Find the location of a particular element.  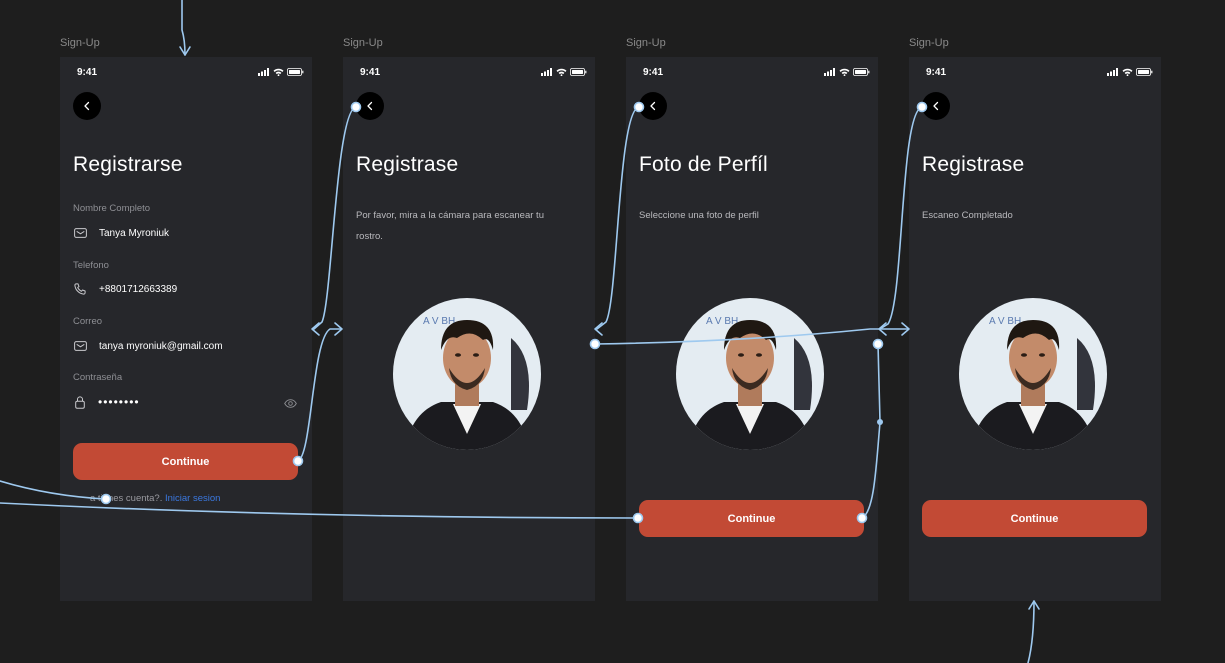

email-field: tanya myroniuk@gmail.com is located at coordinates (186, 346).